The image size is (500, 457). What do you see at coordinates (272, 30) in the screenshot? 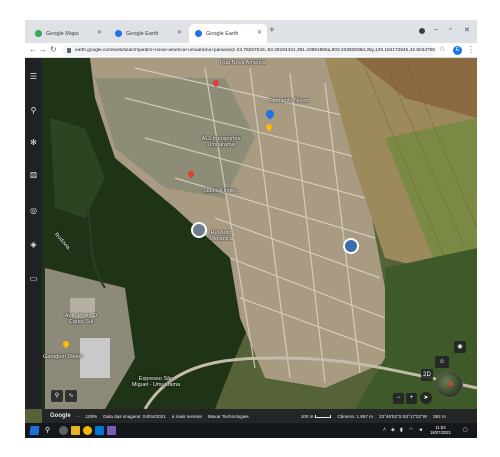
I see `new-tab-button: +` at bounding box center [272, 30].